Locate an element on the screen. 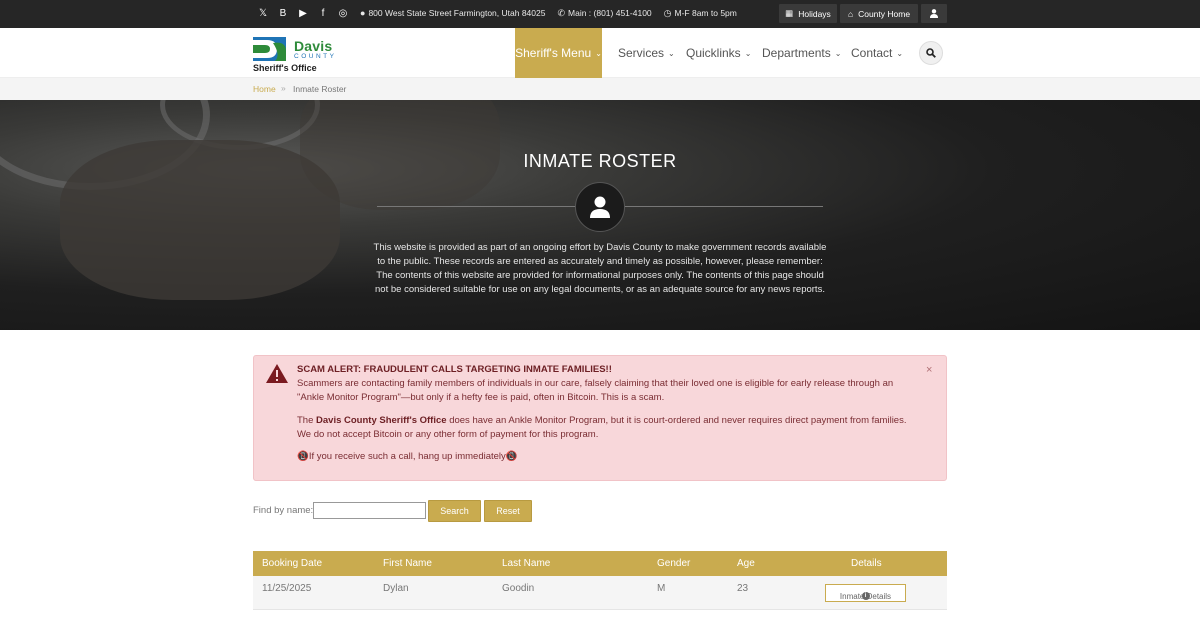 The image size is (1200, 644). phone: ✆ Main : (801) 451-4100 is located at coordinates (604, 13).